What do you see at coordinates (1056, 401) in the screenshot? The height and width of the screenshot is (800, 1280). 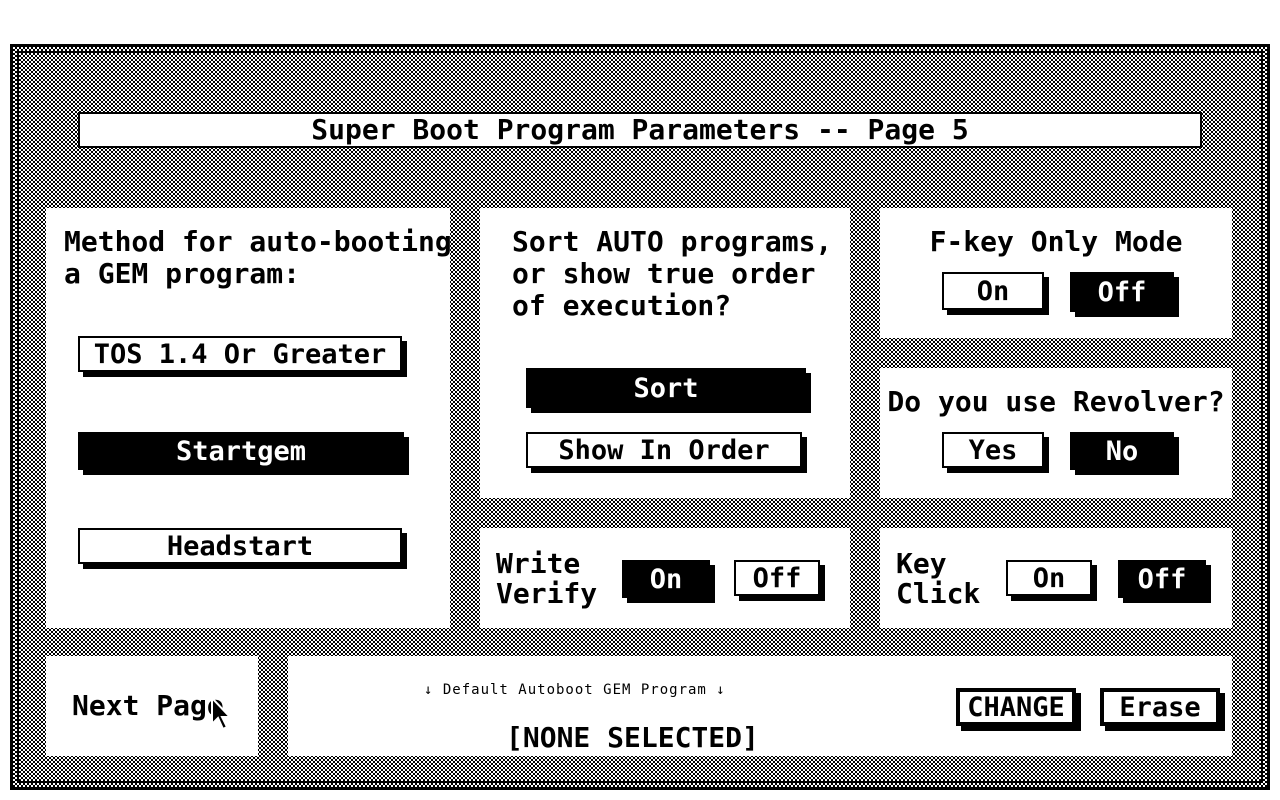 I see `revolver-question: Do you use Revolver?` at bounding box center [1056, 401].